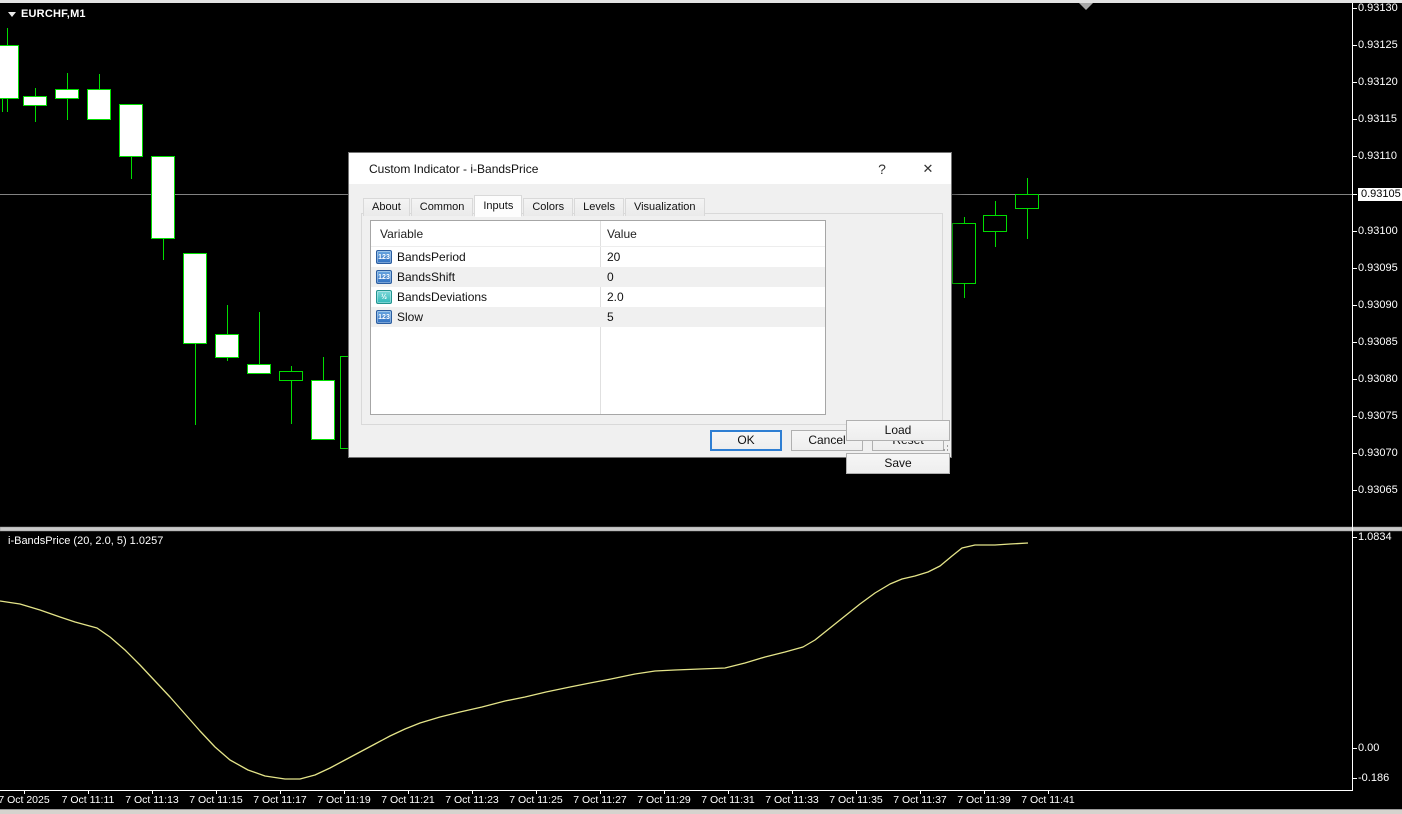 This screenshot has height=814, width=1402. What do you see at coordinates (216, 800) in the screenshot?
I see `time-axis-label: 7 Oct 11:15` at bounding box center [216, 800].